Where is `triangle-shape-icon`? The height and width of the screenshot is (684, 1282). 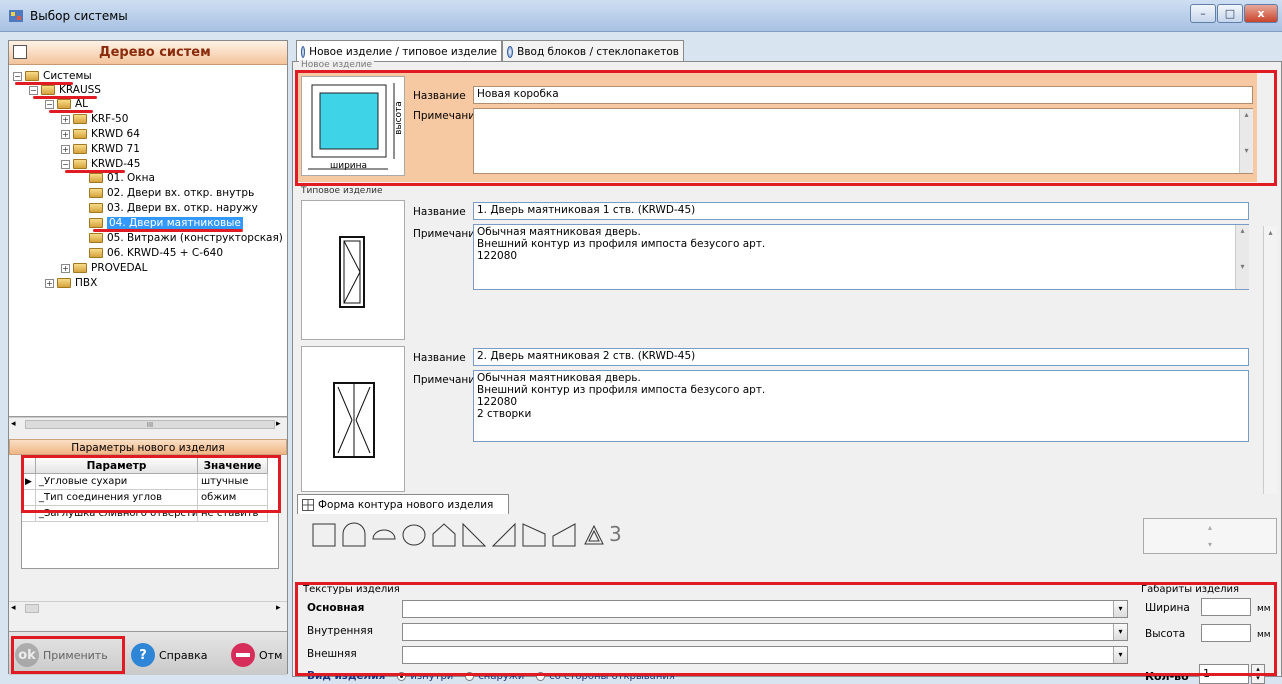
triangle-shape-icon is located at coordinates (594, 535).